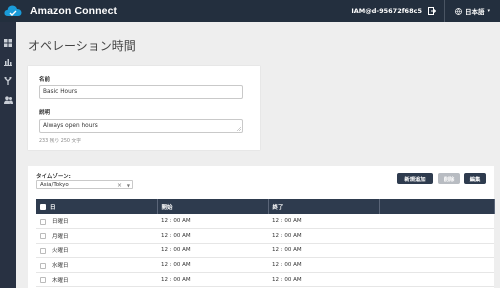 The width and height of the screenshot is (500, 288). What do you see at coordinates (128, 185) in the screenshot?
I see `chevron-down-icon: ▼` at bounding box center [128, 185].